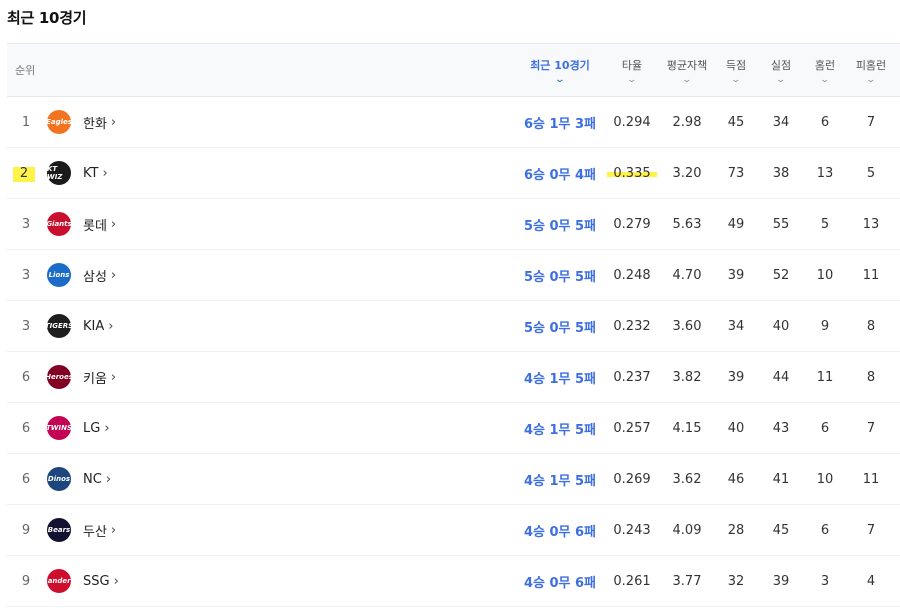 The image size is (900, 608). Describe the element at coordinates (95, 532) in the screenshot. I see `team-name: 두산` at that location.